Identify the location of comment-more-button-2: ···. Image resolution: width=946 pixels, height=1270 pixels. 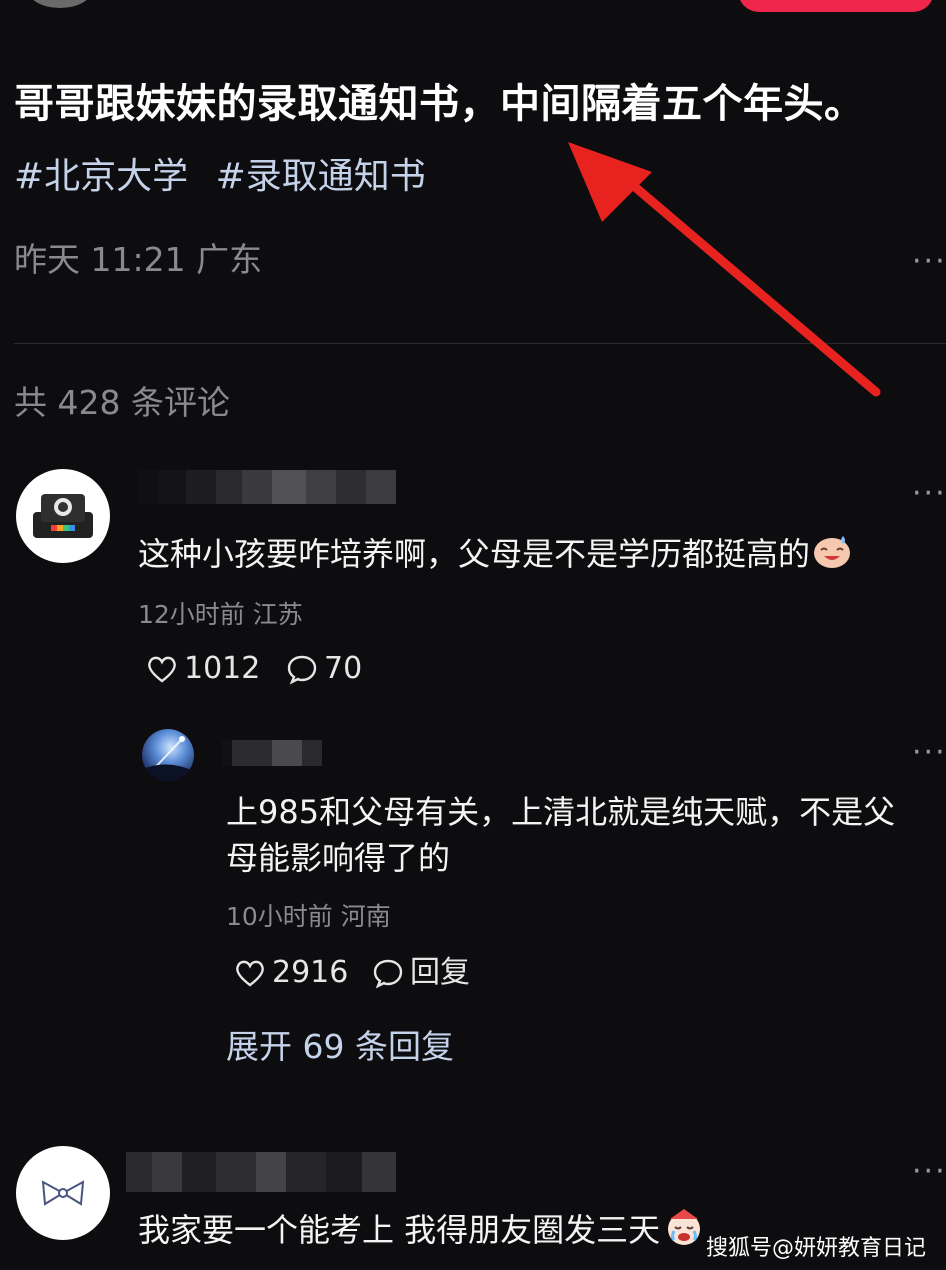
(929, 1172).